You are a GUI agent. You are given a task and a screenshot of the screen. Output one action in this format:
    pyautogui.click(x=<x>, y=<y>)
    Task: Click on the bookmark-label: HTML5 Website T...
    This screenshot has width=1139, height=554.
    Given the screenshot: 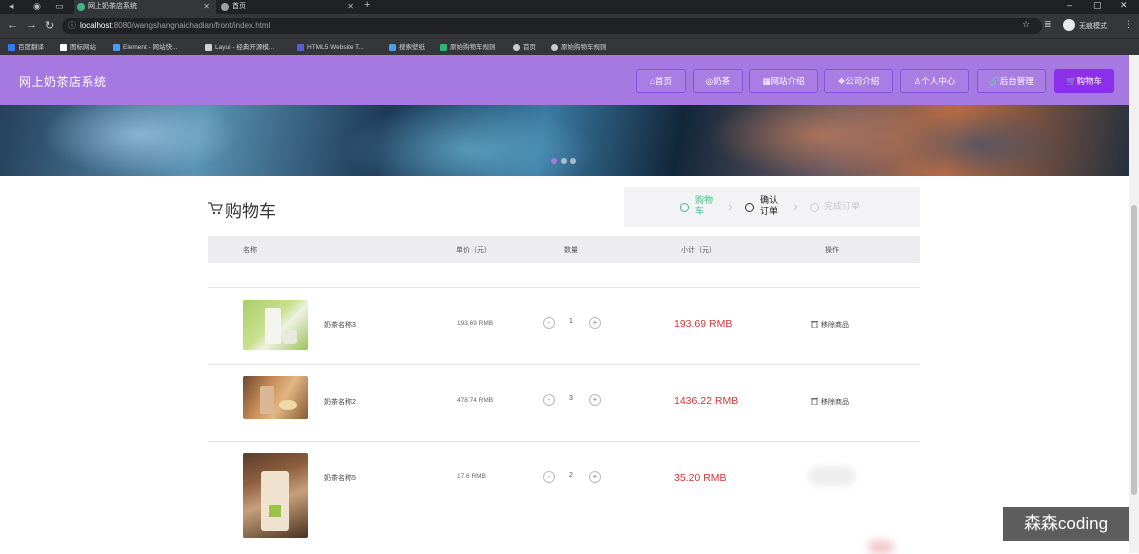 What is the action you would take?
    pyautogui.click(x=335, y=47)
    